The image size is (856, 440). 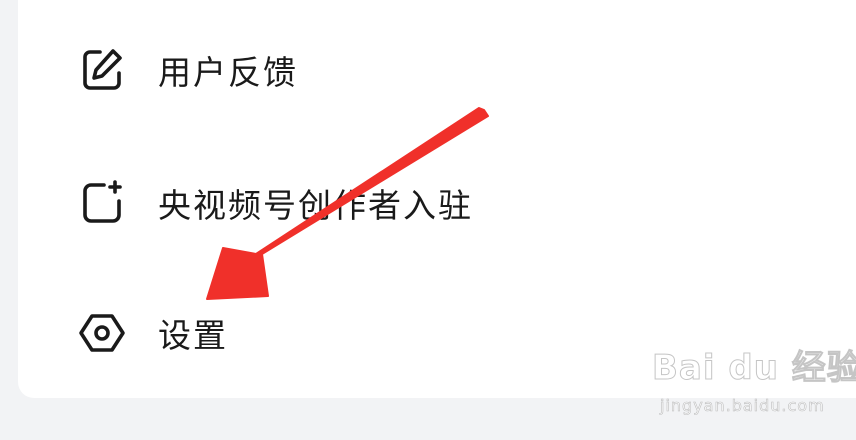 What do you see at coordinates (102, 203) in the screenshot?
I see `add-square-icon` at bounding box center [102, 203].